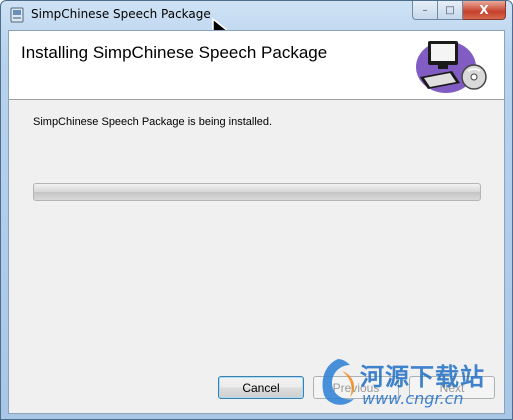 The width and height of the screenshot is (513, 420). Describe the element at coordinates (256, 15) in the screenshot. I see `title-bar: SimpChinese Speech Package – □ X` at that location.